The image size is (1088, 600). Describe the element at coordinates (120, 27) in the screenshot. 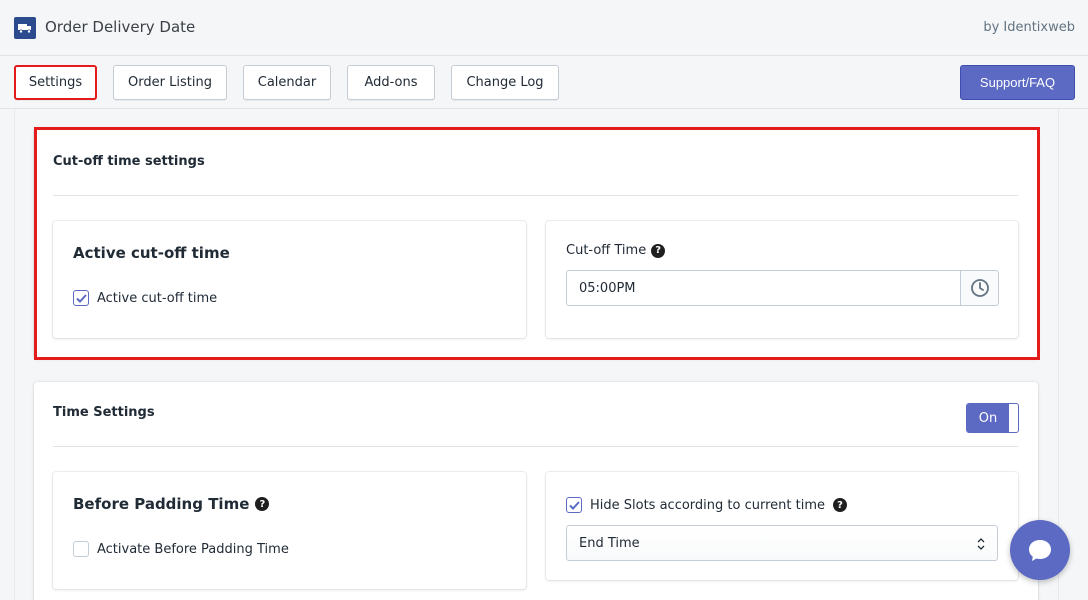

I see `app-title: Order Delivery Date` at that location.